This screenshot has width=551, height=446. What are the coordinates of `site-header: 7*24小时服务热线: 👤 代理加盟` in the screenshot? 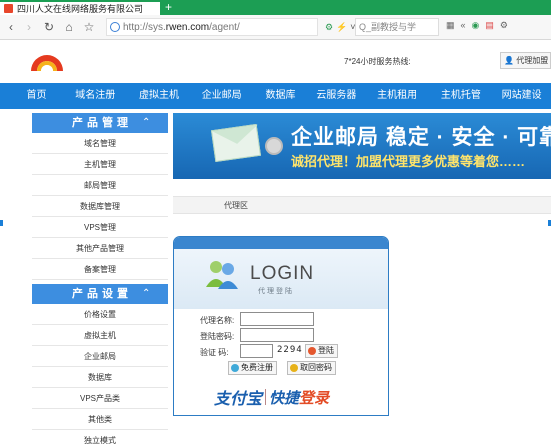 It's located at (275, 61).